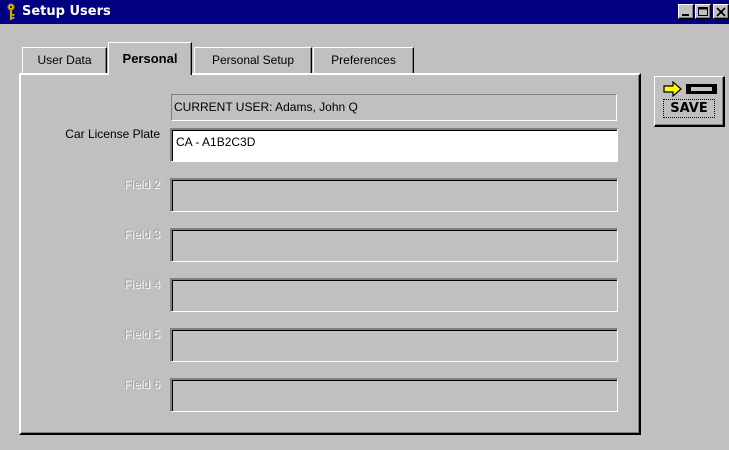 Image resolution: width=729 pixels, height=450 pixels. What do you see at coordinates (141, 184) in the screenshot?
I see `field-label-2: Field 2` at bounding box center [141, 184].